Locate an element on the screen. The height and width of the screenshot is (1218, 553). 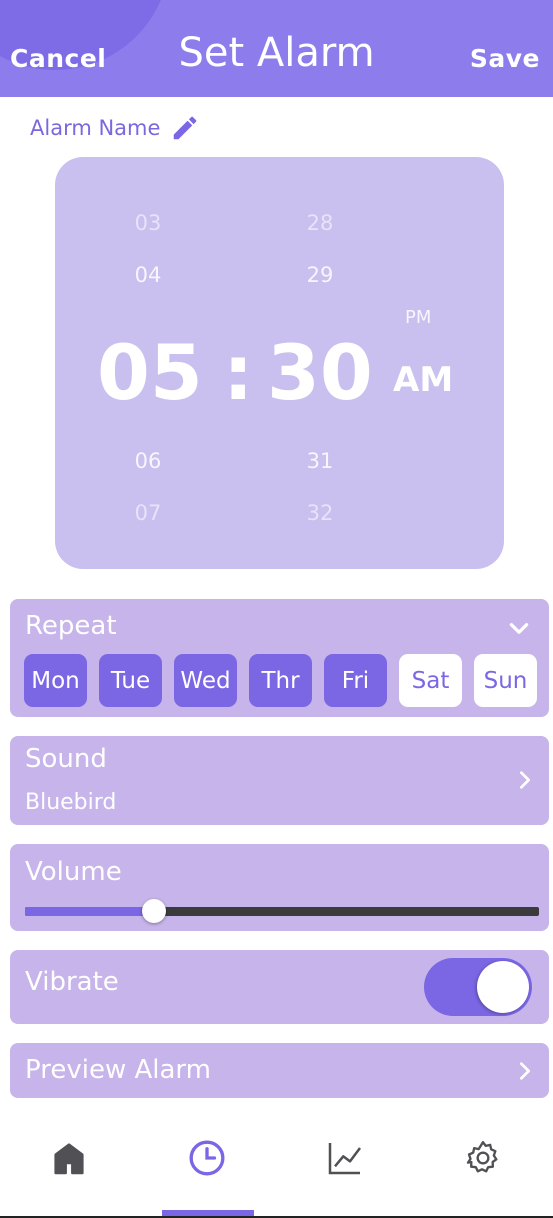
vibrate-card: Vibrate is located at coordinates (279, 987).